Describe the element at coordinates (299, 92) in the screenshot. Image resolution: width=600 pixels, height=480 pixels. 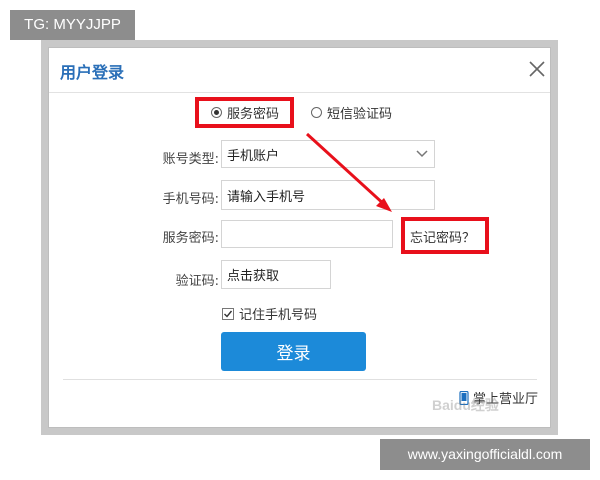
I see `title-divider` at that location.